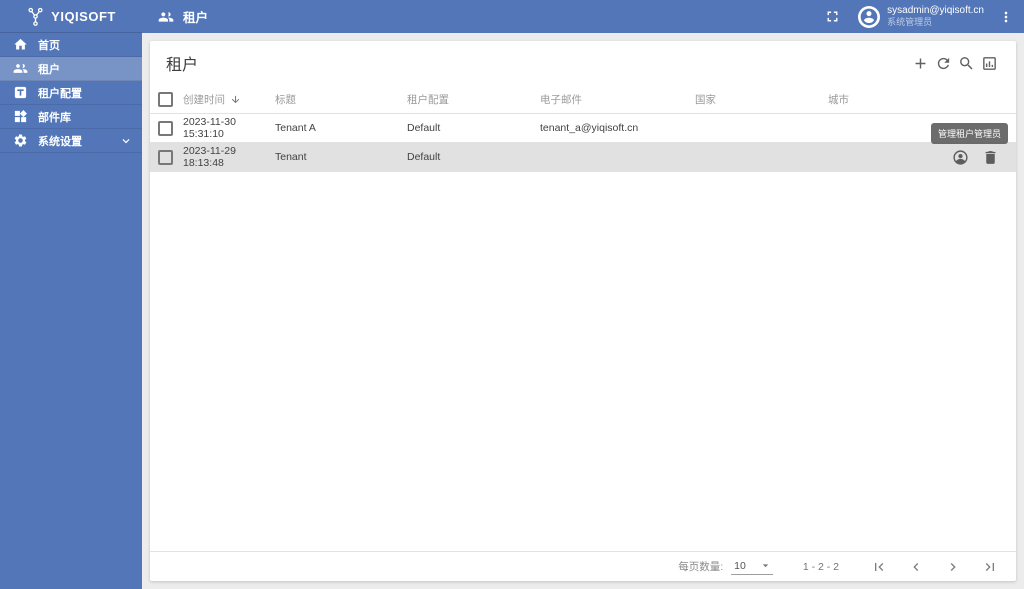  Describe the element at coordinates (969, 133) in the screenshot. I see `action-tooltip: 管理租户管理员` at that location.